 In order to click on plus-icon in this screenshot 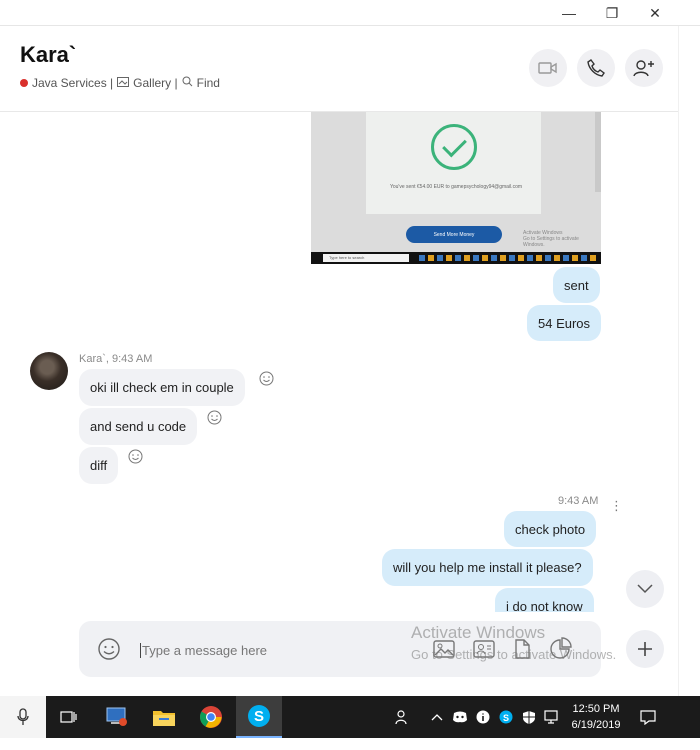, I will do `click(645, 649)`.